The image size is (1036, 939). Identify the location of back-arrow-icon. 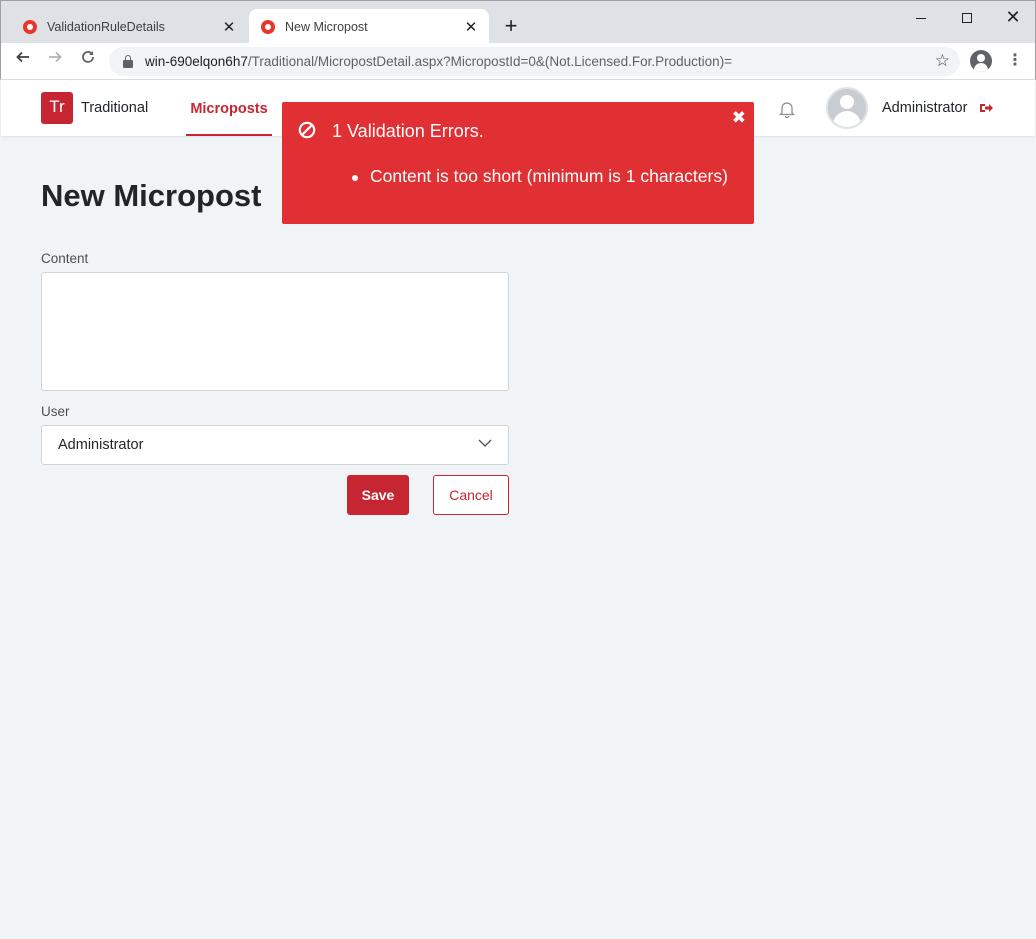
(23, 61).